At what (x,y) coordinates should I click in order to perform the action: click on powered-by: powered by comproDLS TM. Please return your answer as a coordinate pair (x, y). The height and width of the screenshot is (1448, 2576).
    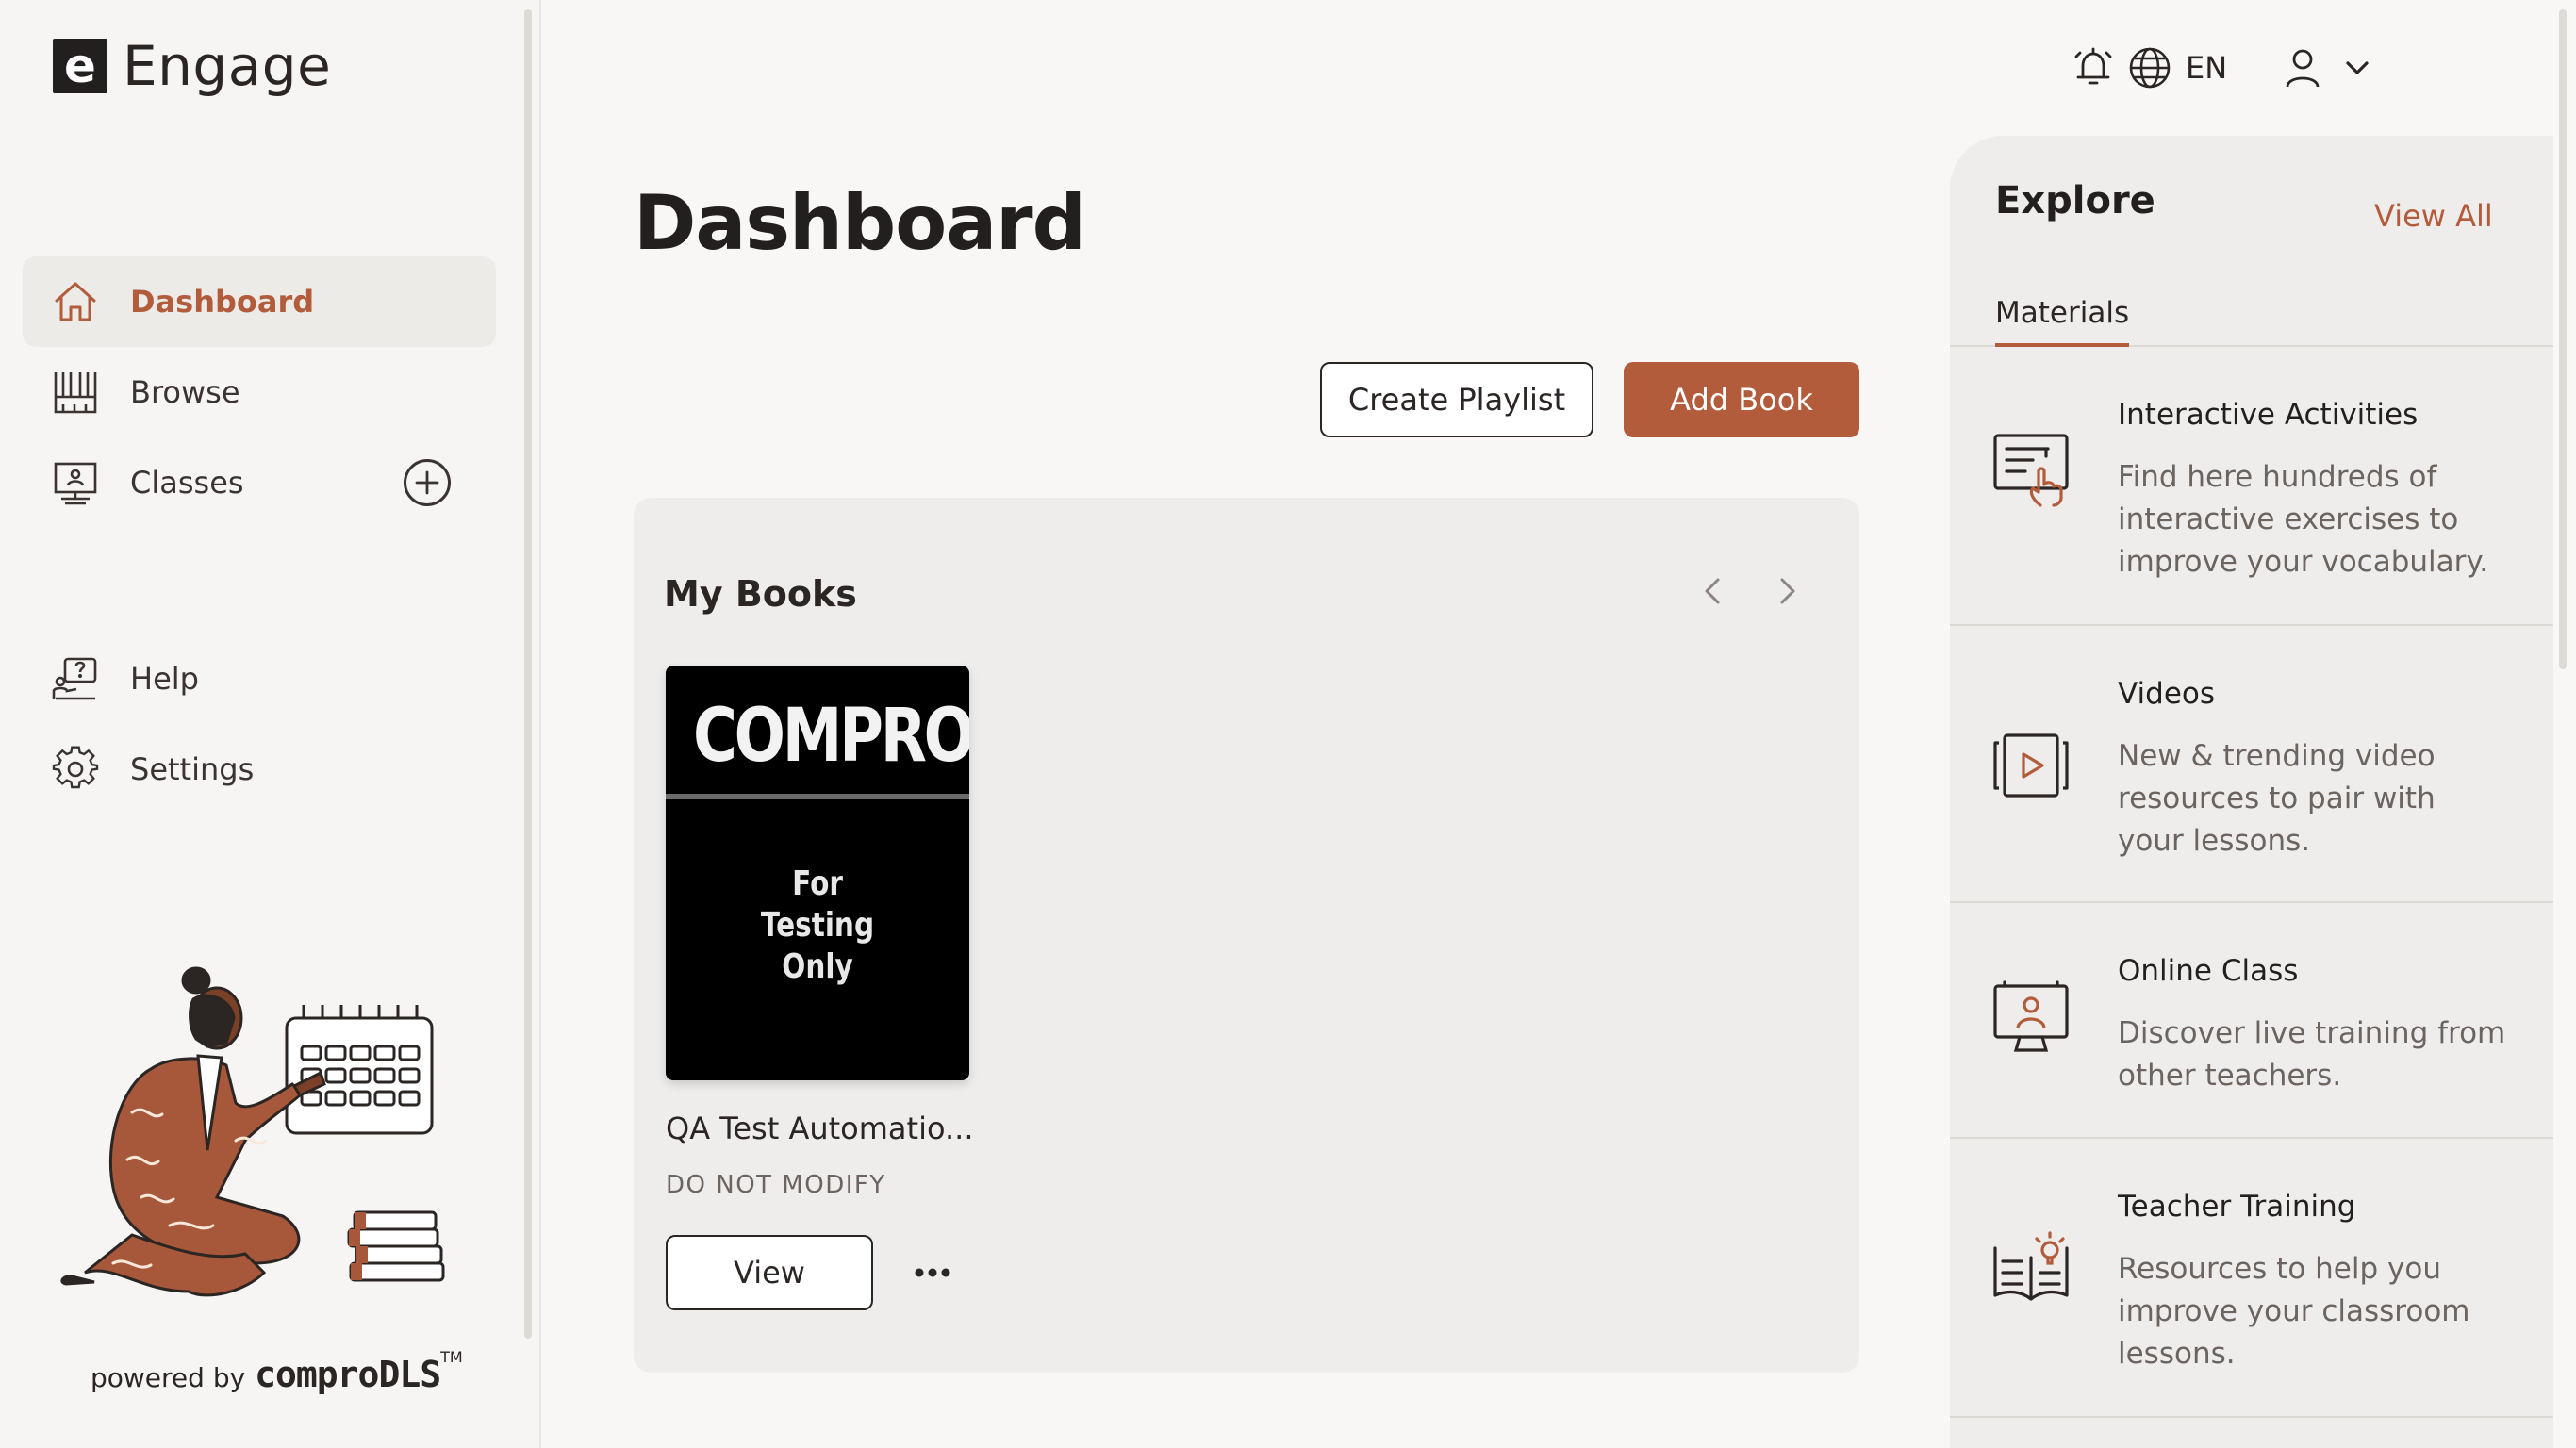
    Looking at the image, I should click on (277, 1371).